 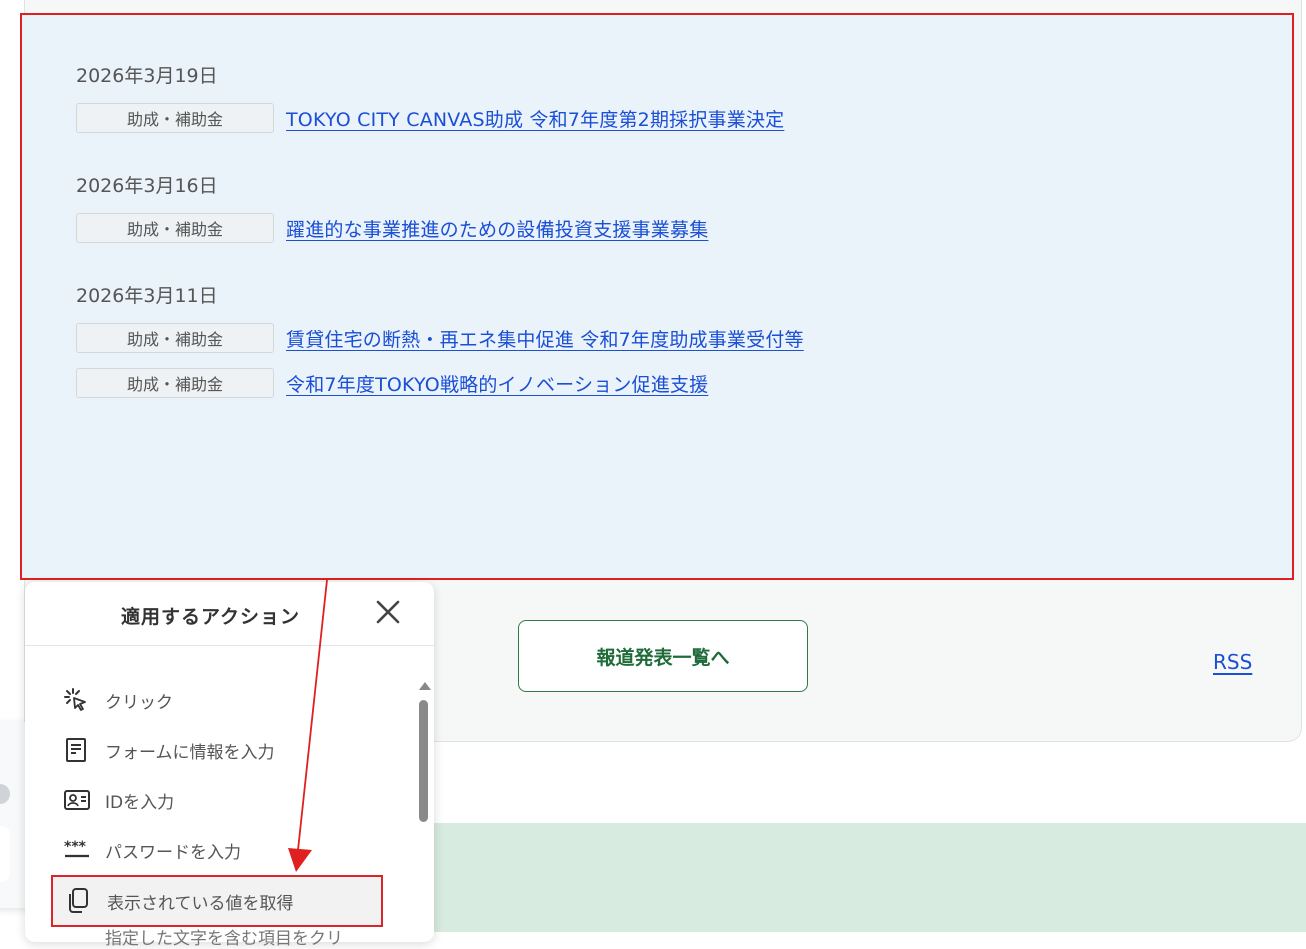 I want to click on password-icon: ***, so click(x=79, y=850).